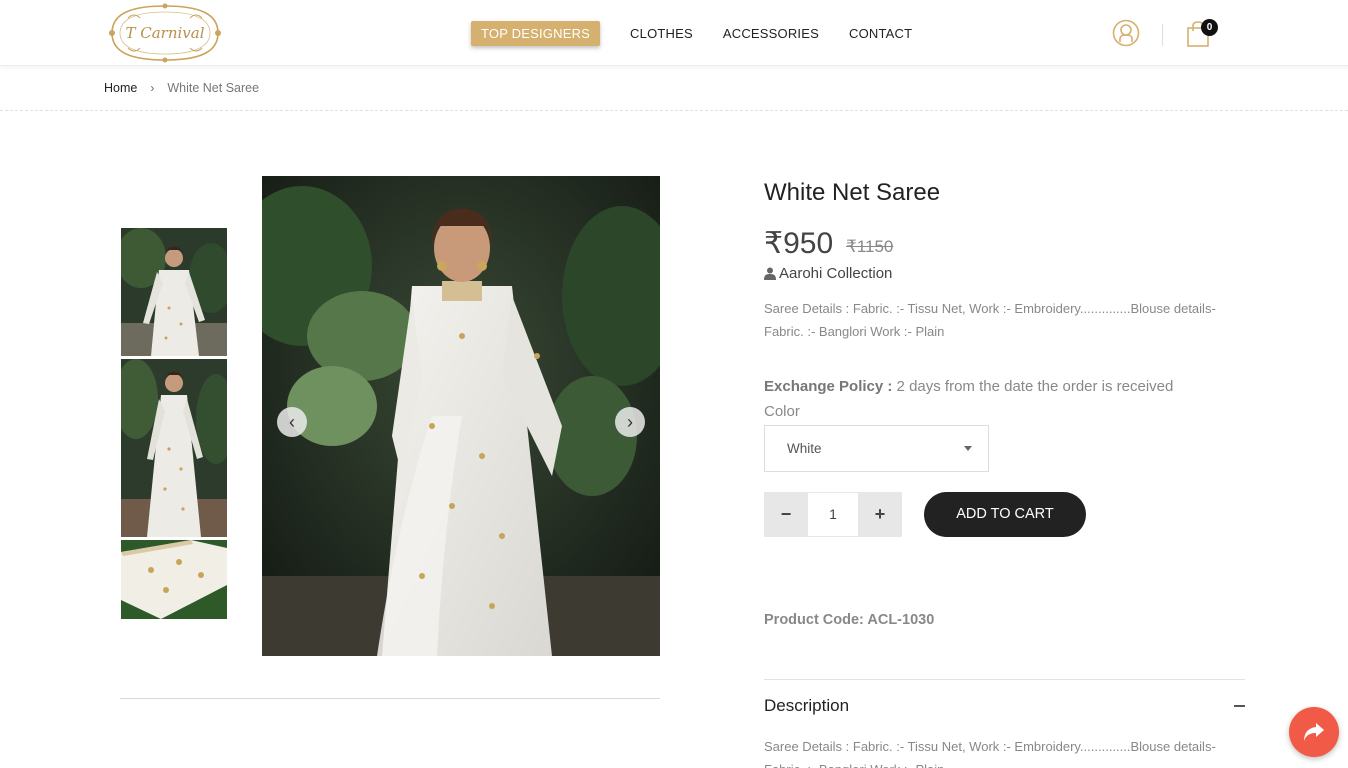 This screenshot has width=1348, height=768. I want to click on nav-contact: CONTACT, so click(880, 33).